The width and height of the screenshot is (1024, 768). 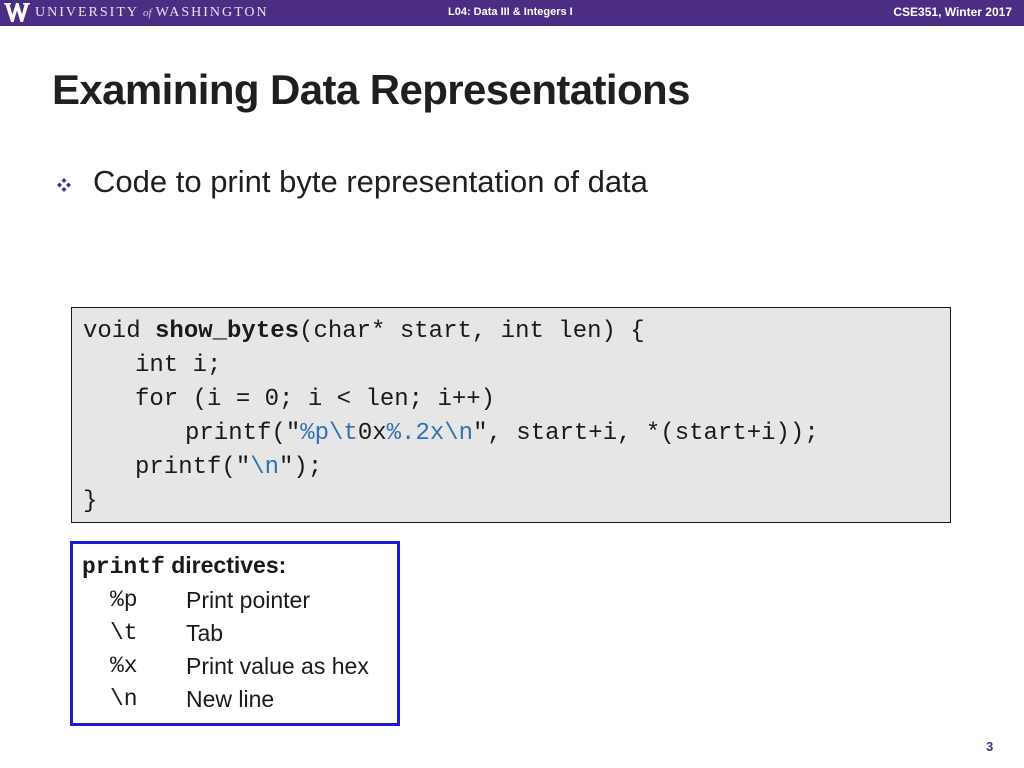 What do you see at coordinates (178, 365) in the screenshot?
I see `code-line-2: int i;` at bounding box center [178, 365].